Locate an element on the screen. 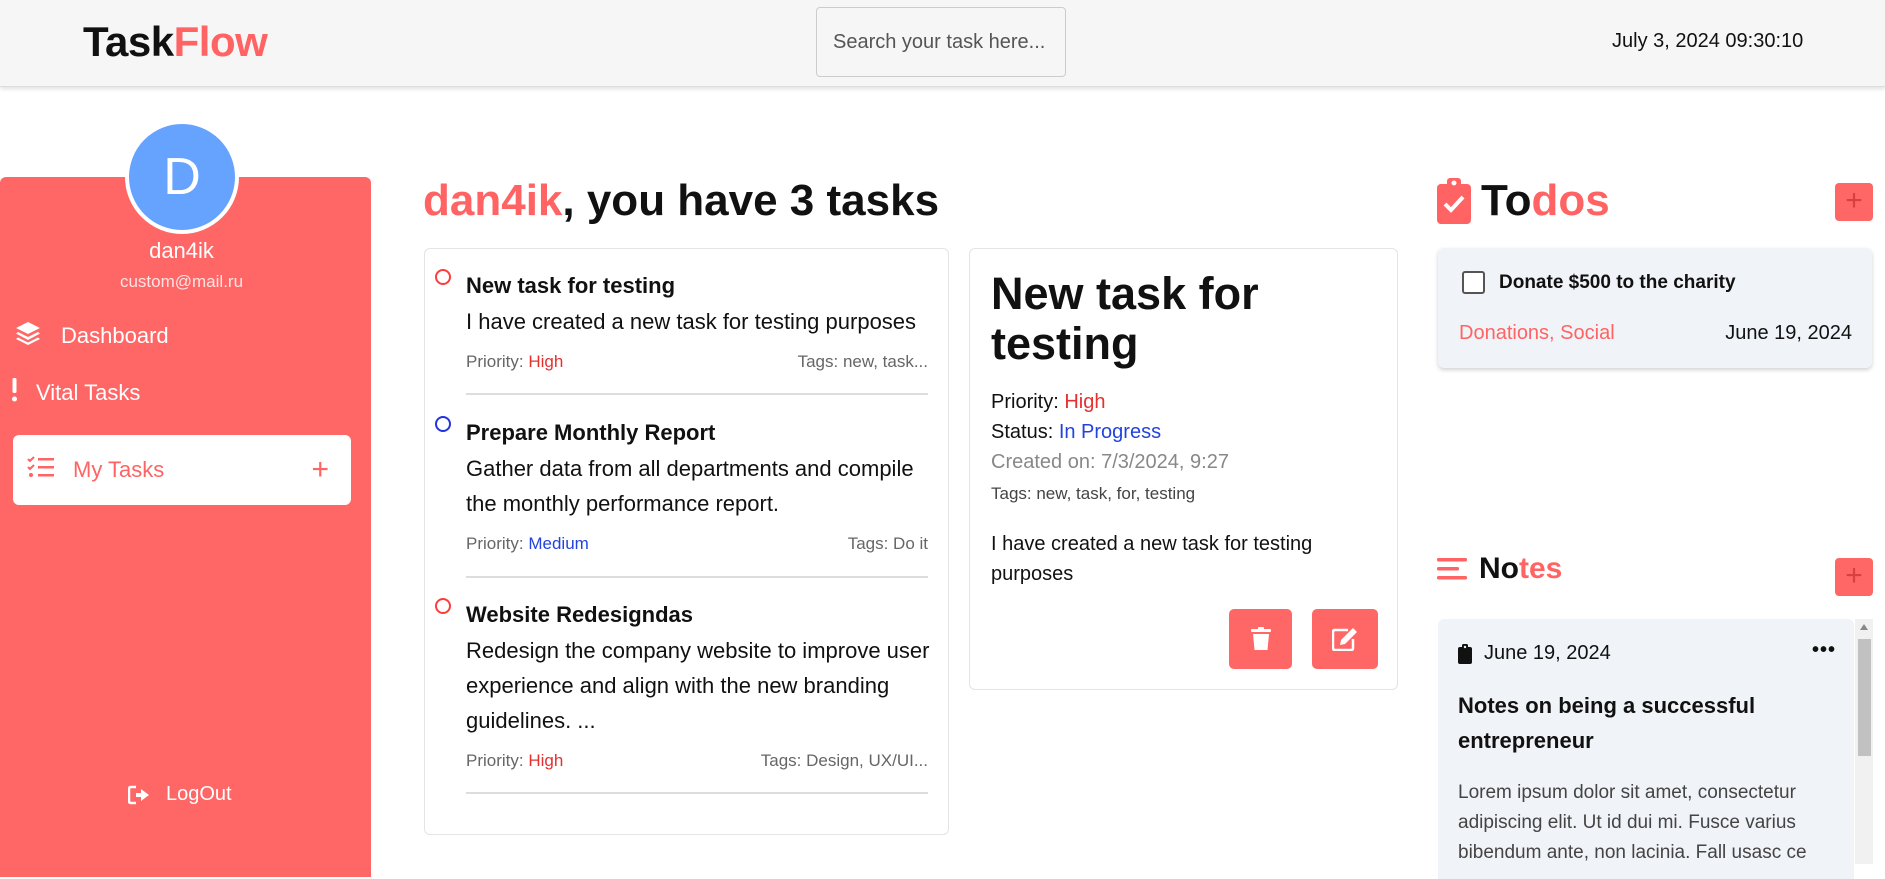 Image resolution: width=1885 pixels, height=879 pixels. add-note-button: + is located at coordinates (1854, 577).